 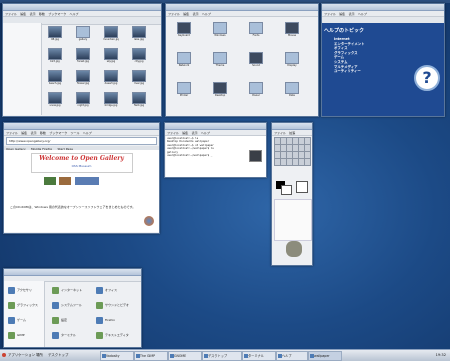 What do you see at coordinates (29, 336) in the screenshot?
I see `app-launcher: GIMP` at bounding box center [29, 336].